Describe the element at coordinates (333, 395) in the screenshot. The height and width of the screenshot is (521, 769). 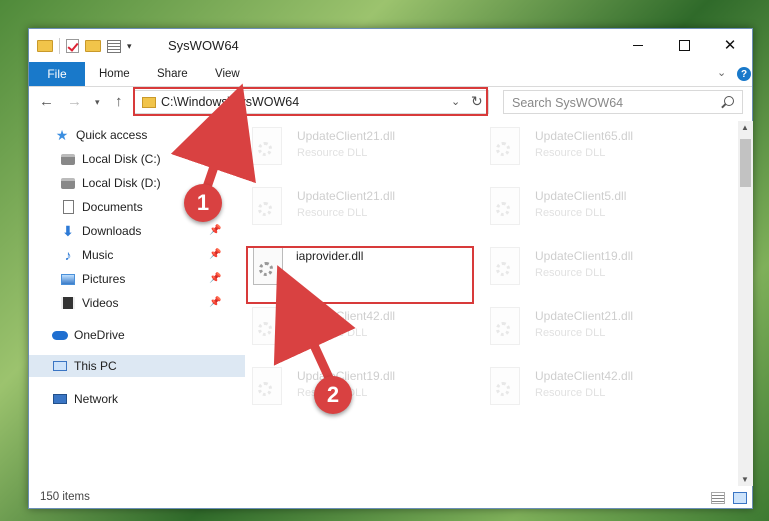
I see `step-2-badge: 2` at that location.